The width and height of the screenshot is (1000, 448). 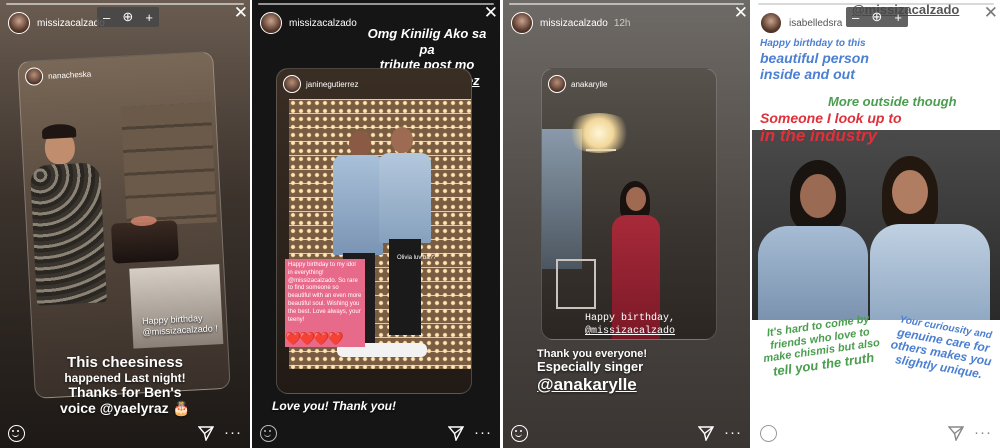 I want to click on dining-chair, so click(x=576, y=284).